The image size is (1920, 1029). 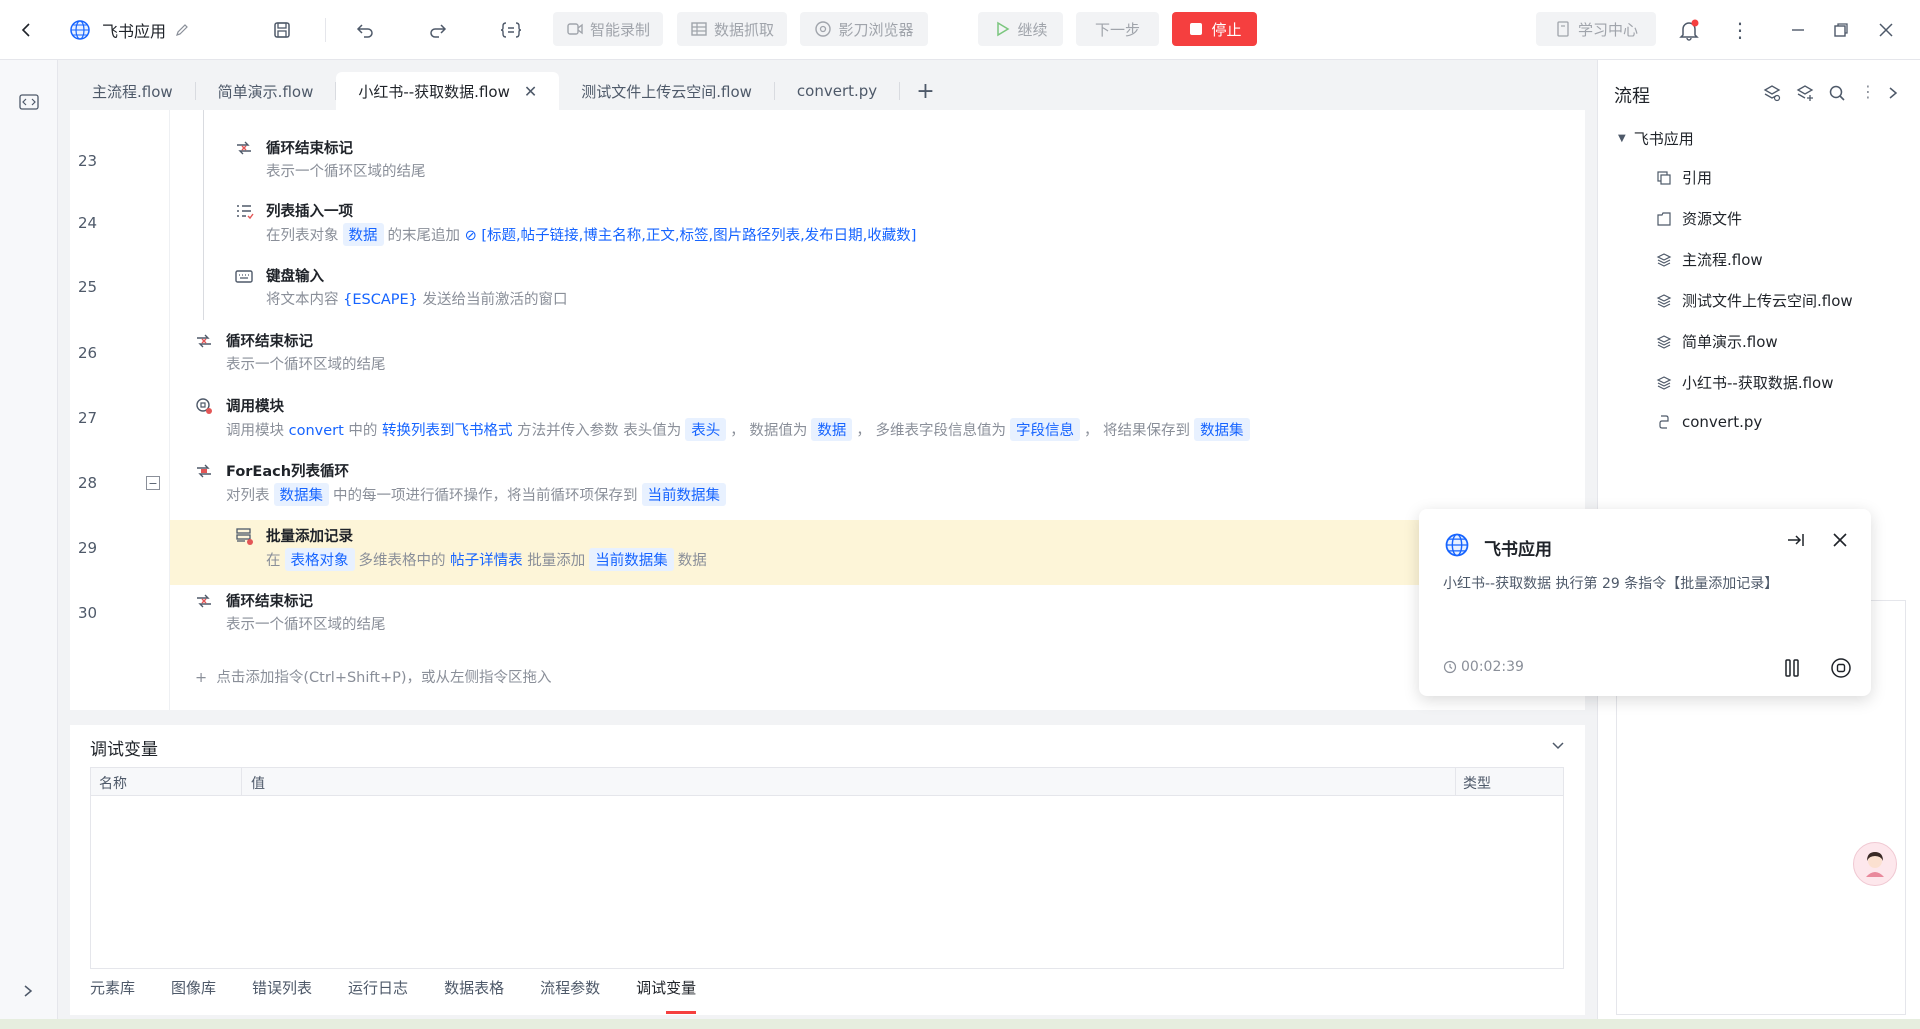 What do you see at coordinates (1684, 177) in the screenshot?
I see `tree-item-references: 引用` at bounding box center [1684, 177].